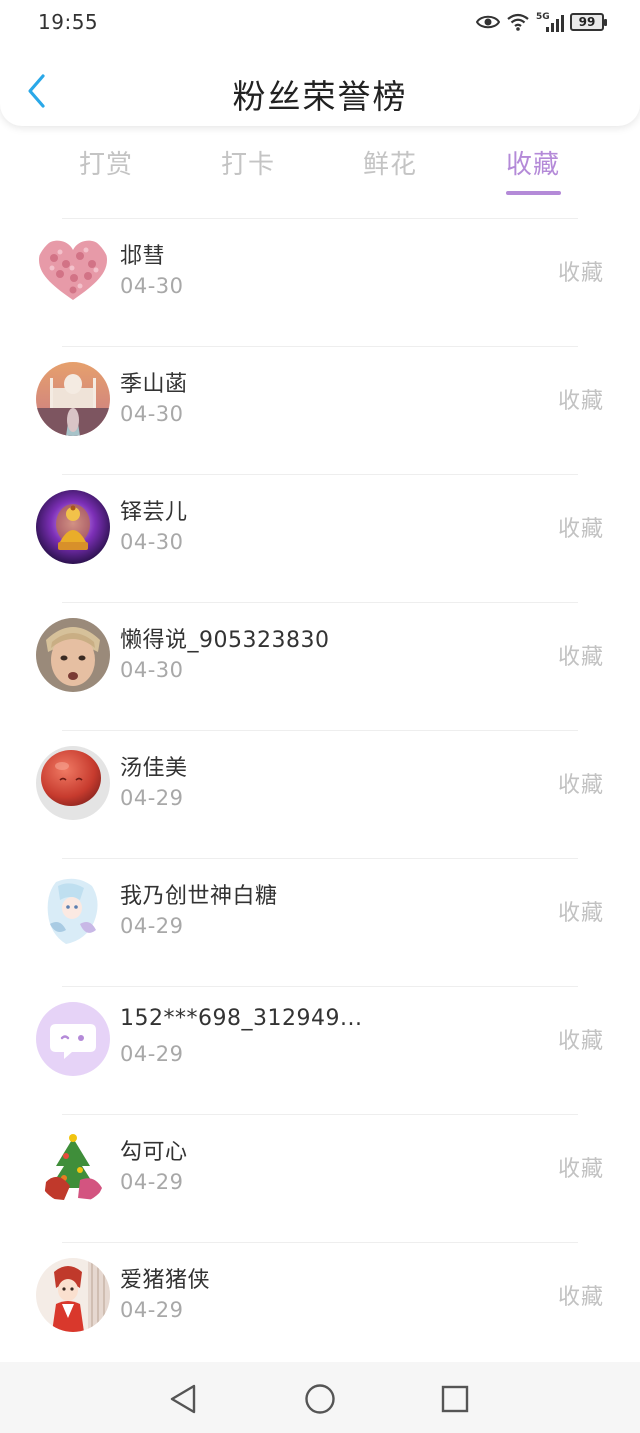 The image size is (640, 1433). What do you see at coordinates (488, 22) in the screenshot?
I see `eye-icon` at bounding box center [488, 22].